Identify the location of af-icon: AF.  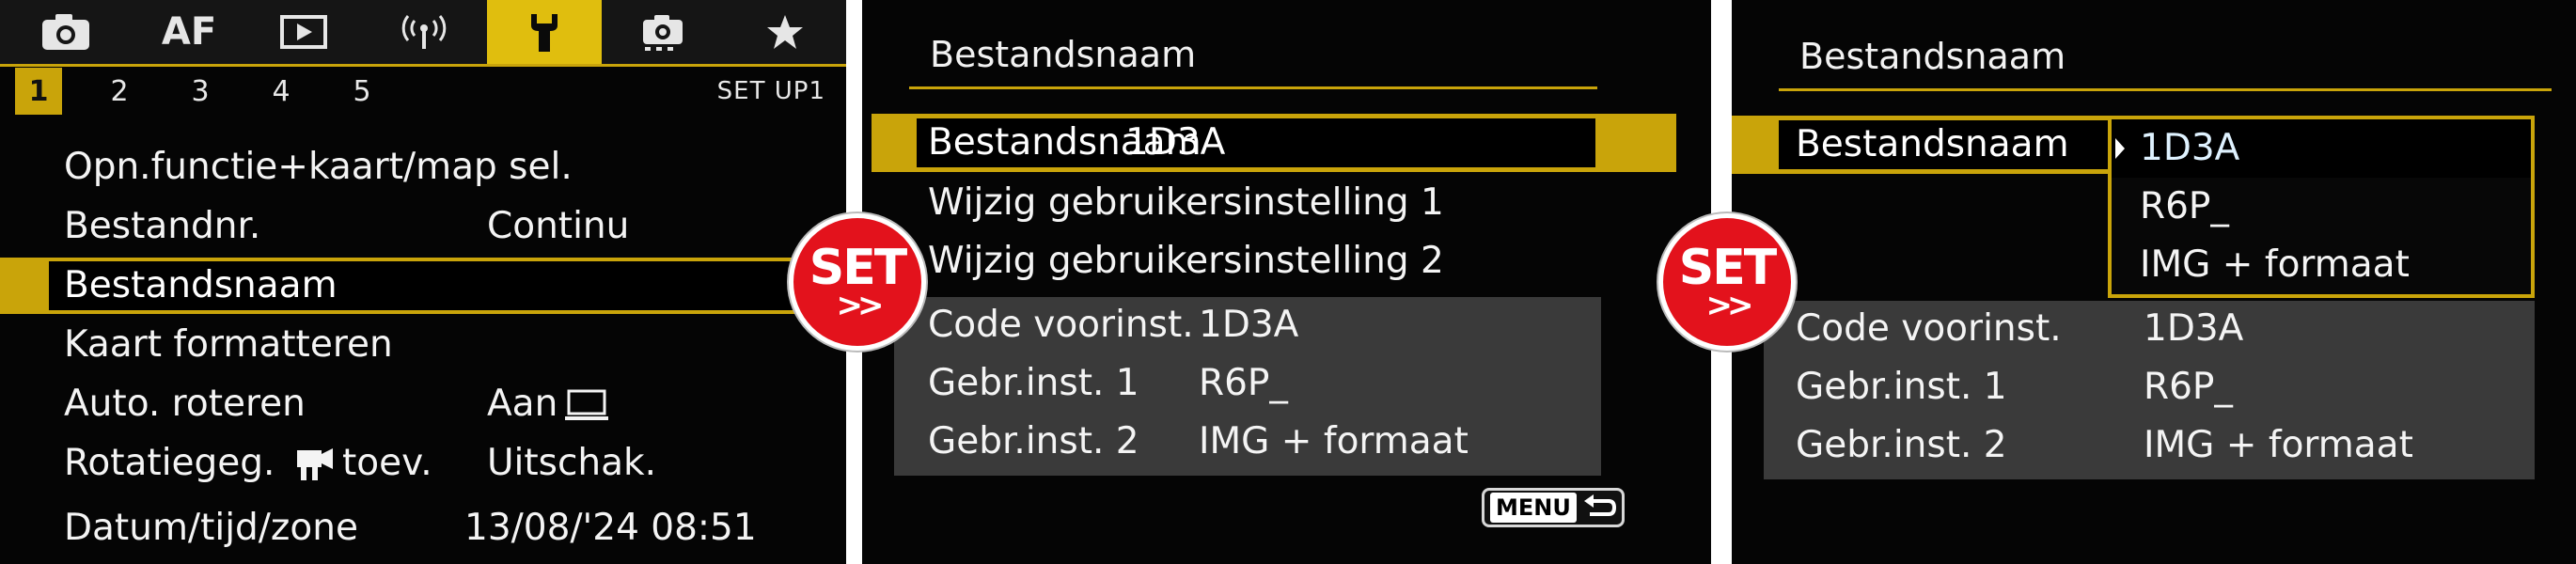
(189, 32).